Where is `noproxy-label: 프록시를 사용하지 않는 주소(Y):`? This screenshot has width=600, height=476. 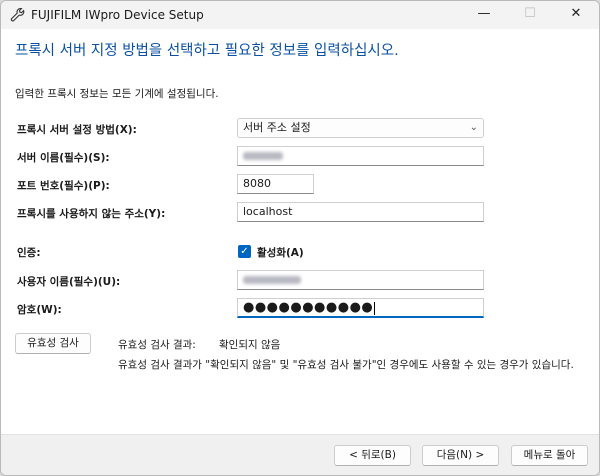 noproxy-label: 프록시를 사용하지 않는 주소(Y): is located at coordinates (91, 214).